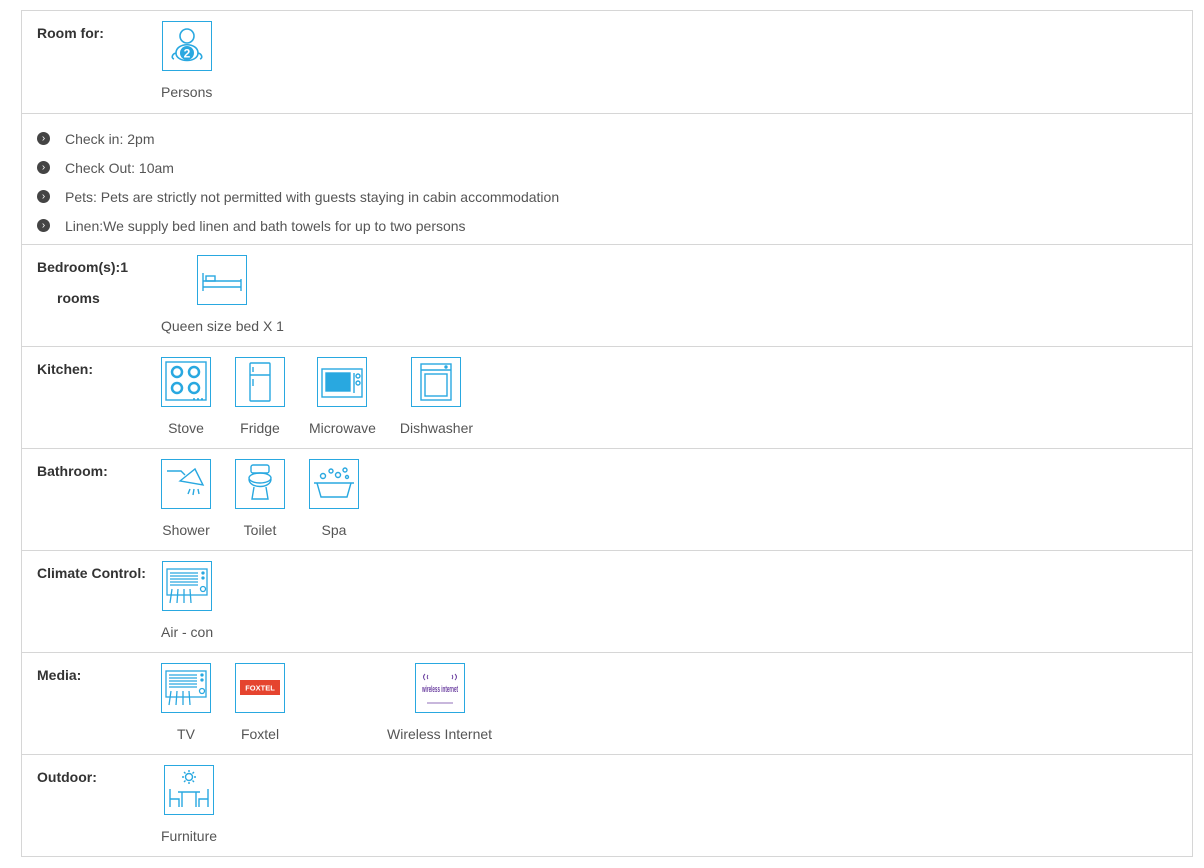 This screenshot has width=1204, height=868. I want to click on tv-item: TV, so click(186, 702).